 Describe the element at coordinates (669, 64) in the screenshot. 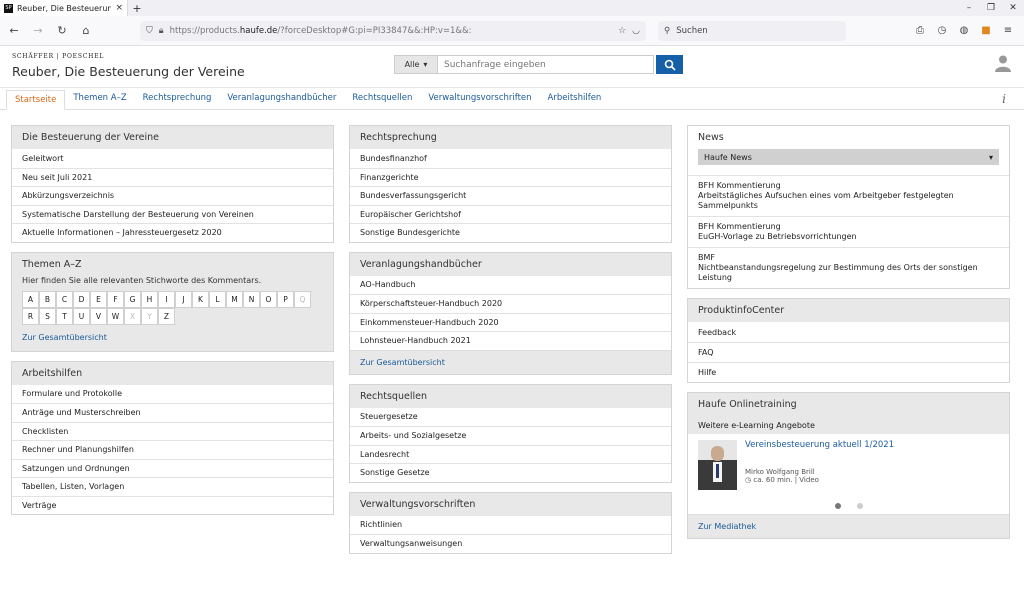

I see `search-button` at that location.